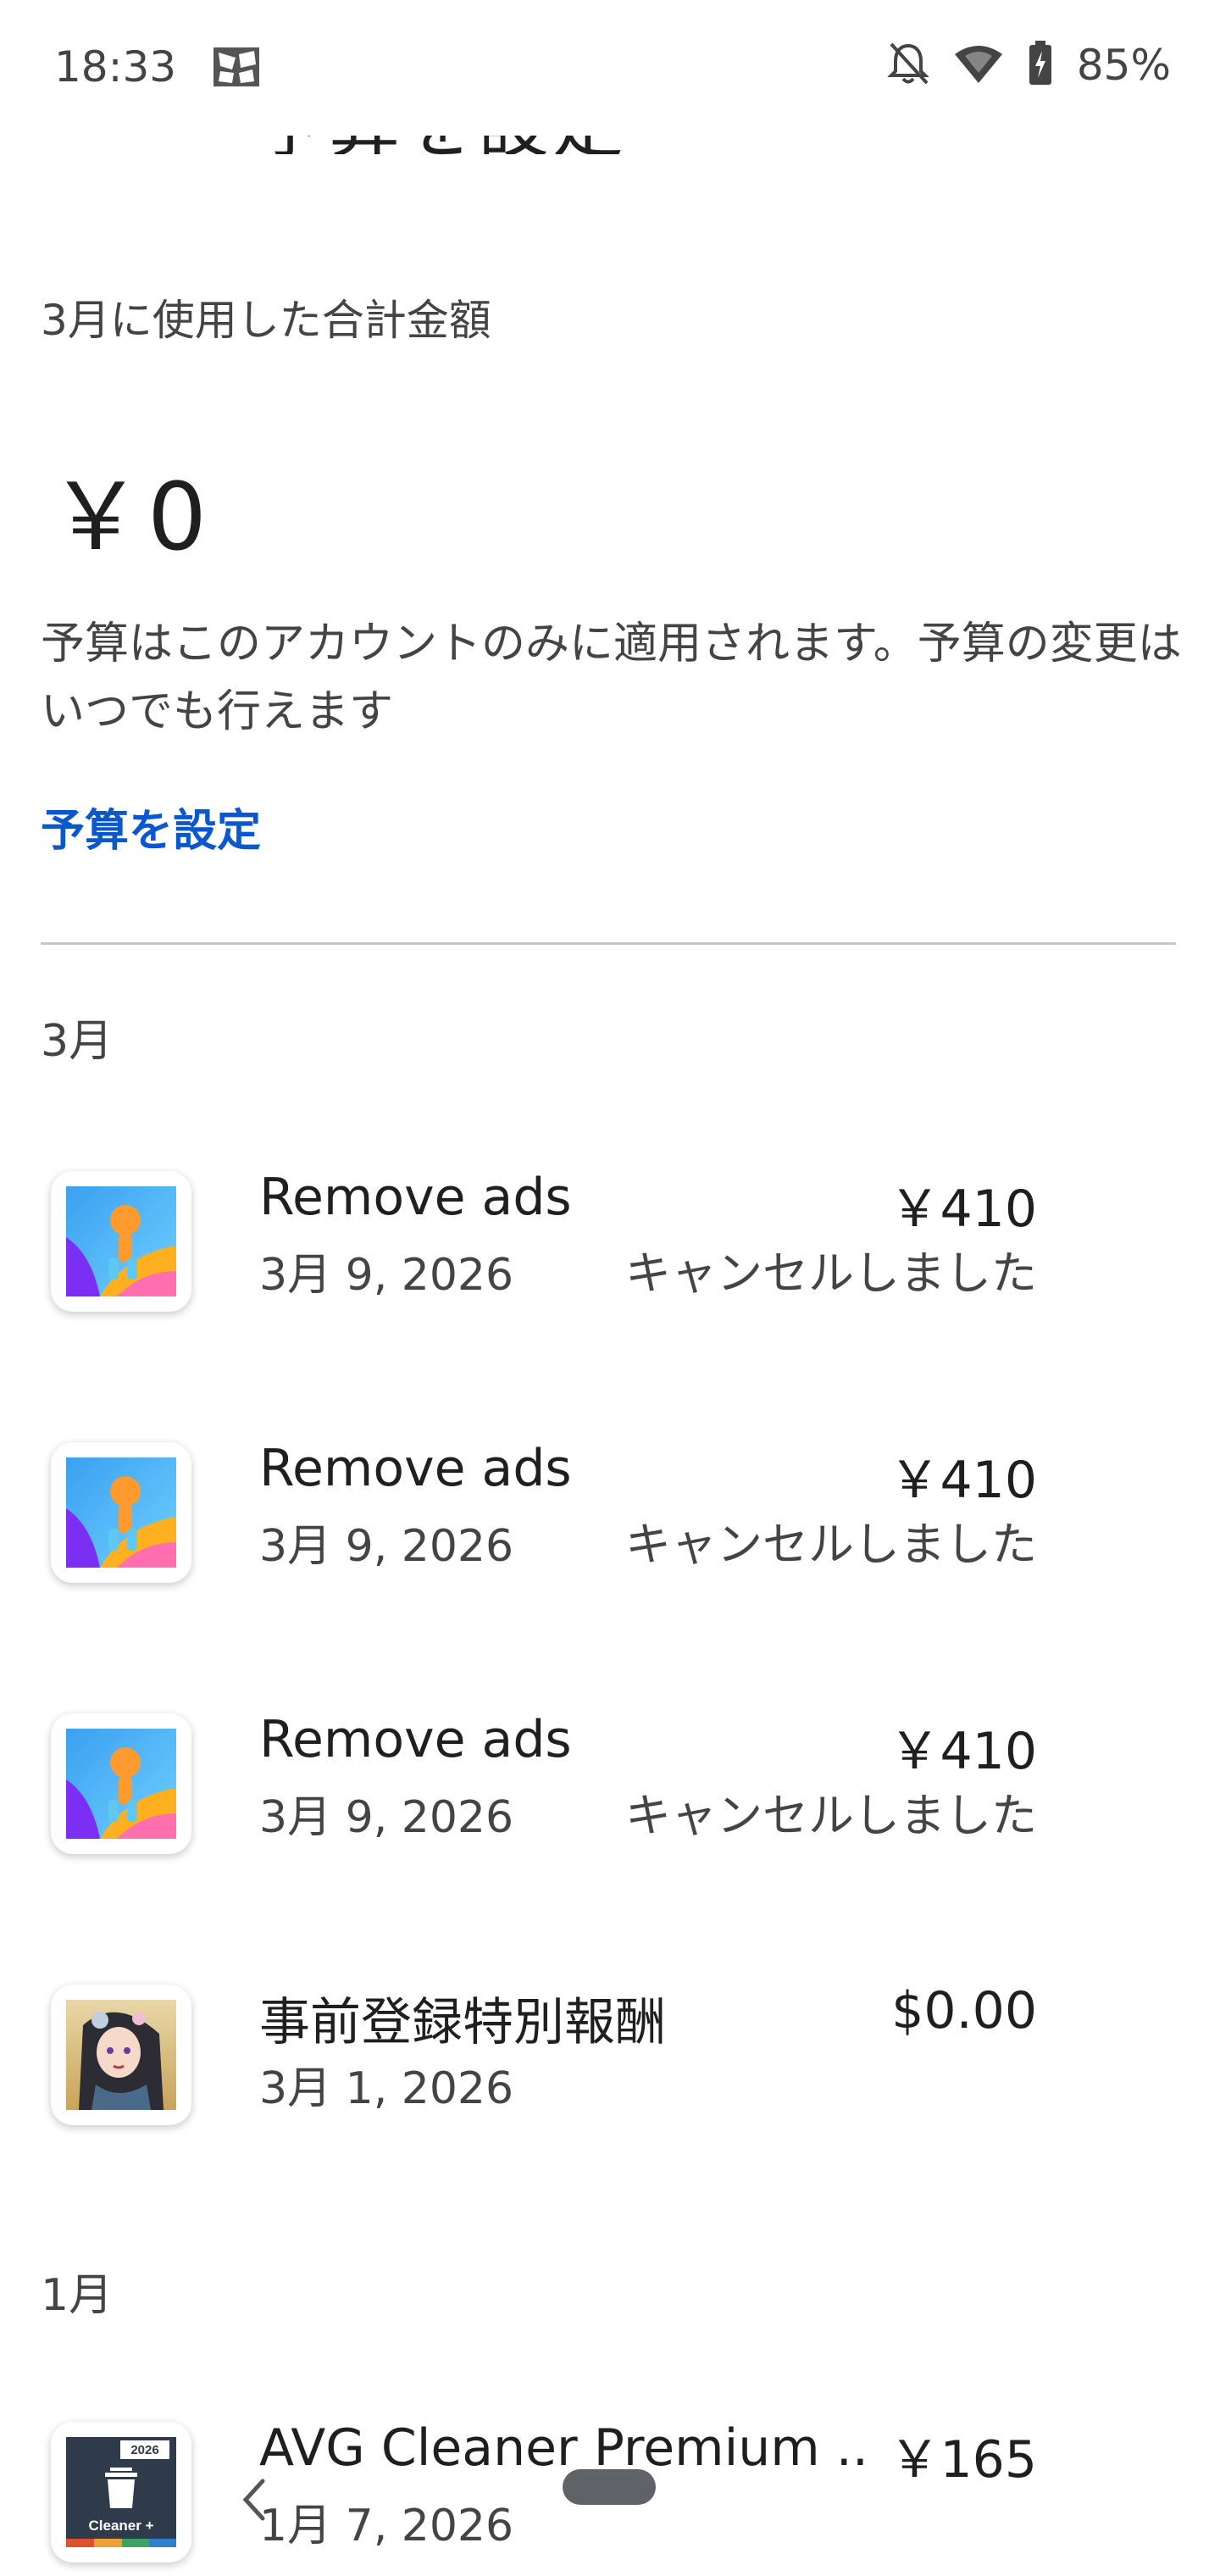  I want to click on transaction-amount: ￥165, so click(963, 2460).